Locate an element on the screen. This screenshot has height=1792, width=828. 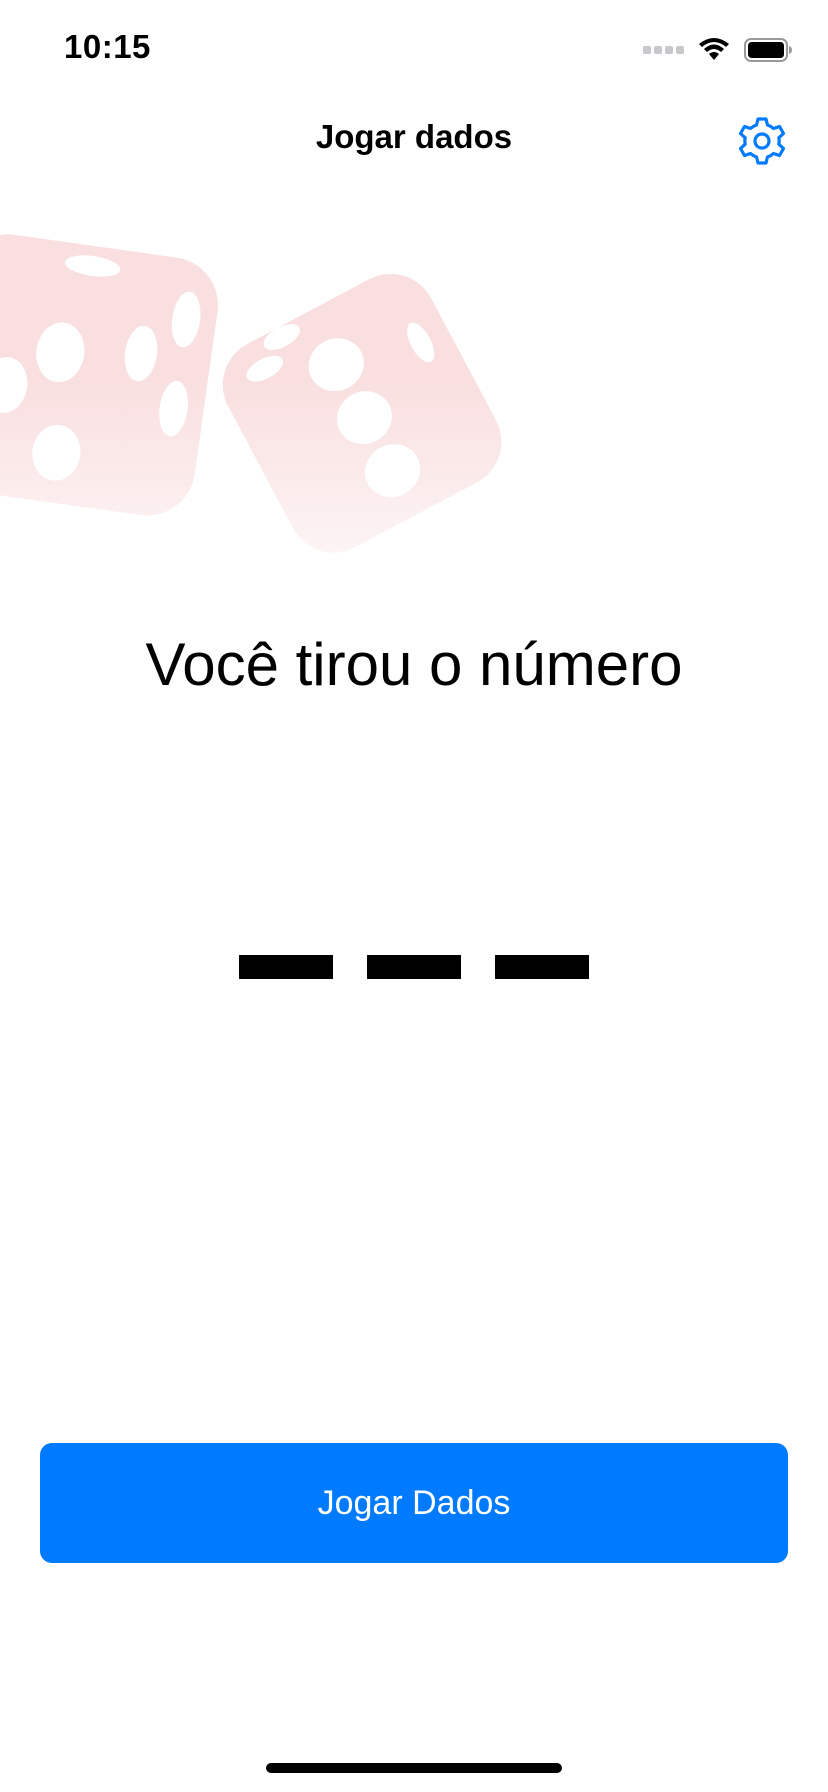
gear-icon is located at coordinates (762, 141).